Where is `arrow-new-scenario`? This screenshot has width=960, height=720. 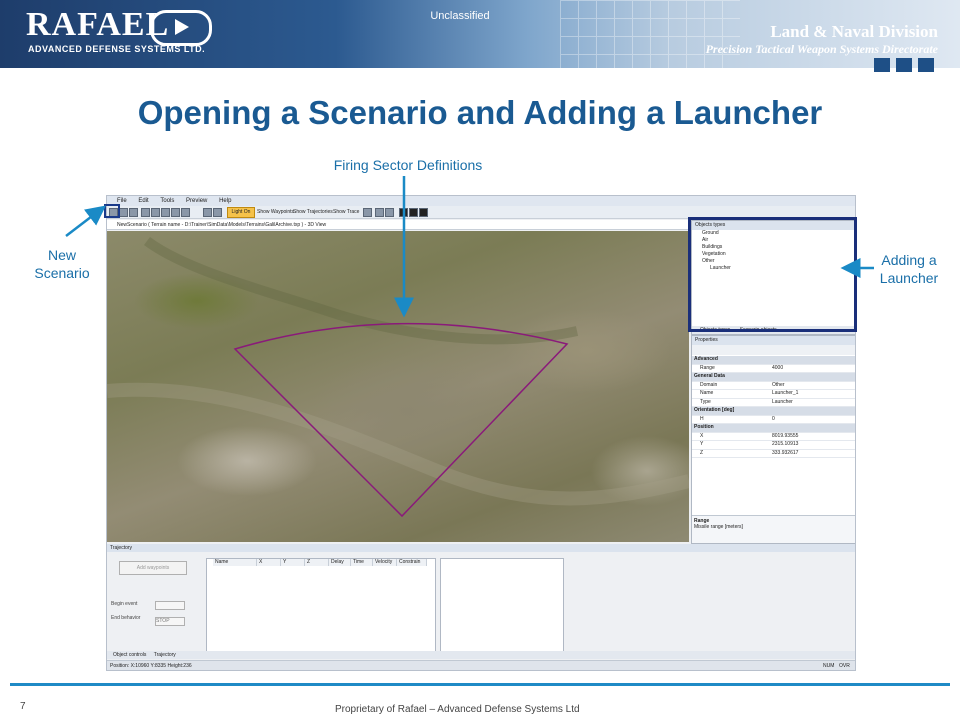
arrow-new-scenario is located at coordinates (85, 221).